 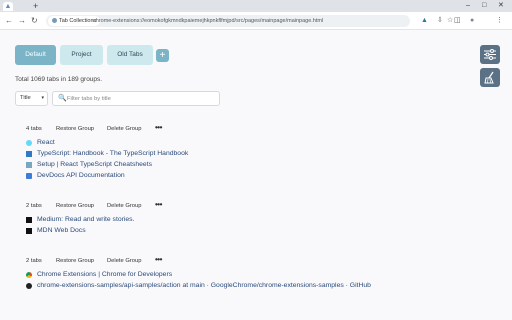 What do you see at coordinates (61, 230) in the screenshot?
I see `tab-title: MDN Web Docs` at bounding box center [61, 230].